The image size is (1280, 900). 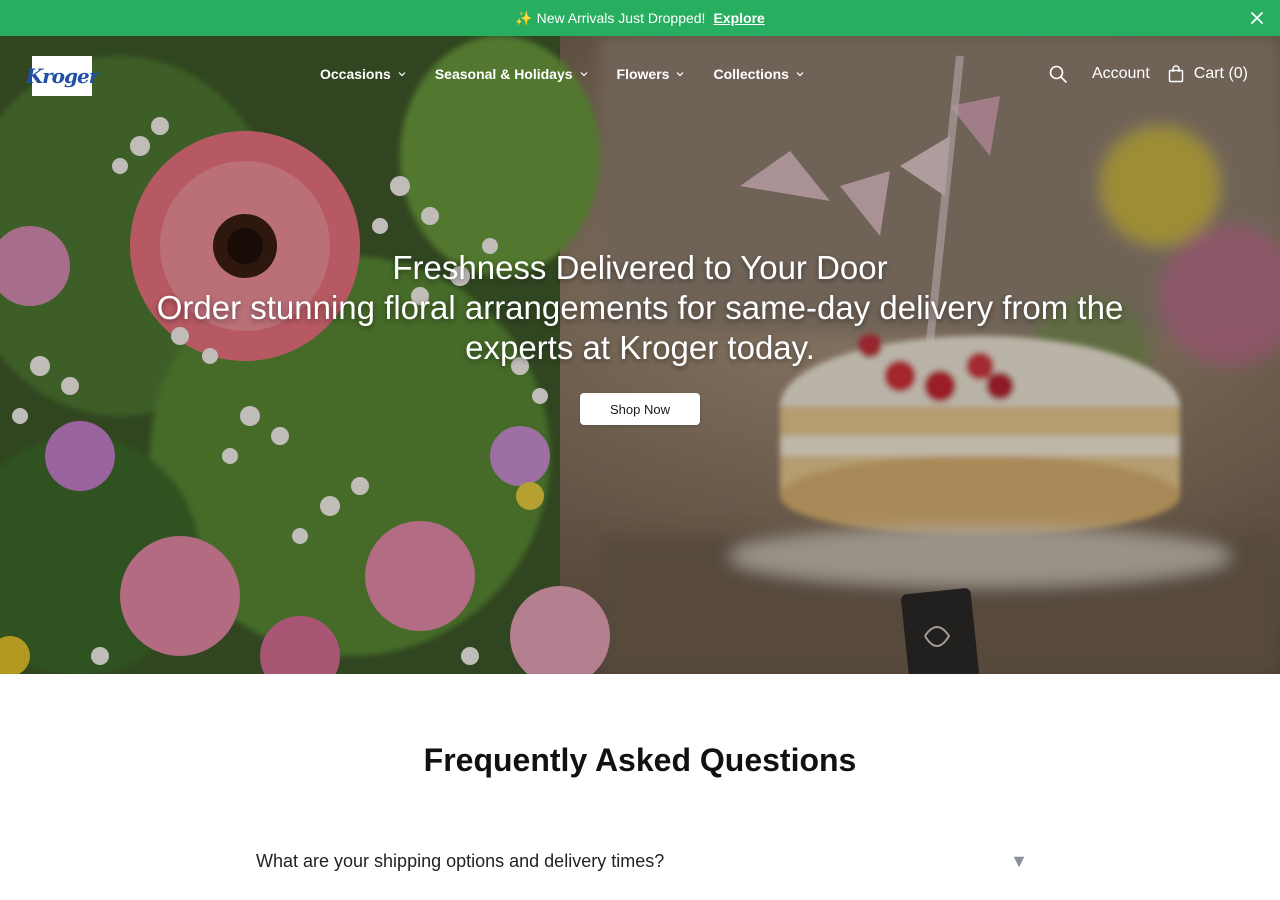 I want to click on nav-item-occasions: Occasions, so click(x=363, y=74).